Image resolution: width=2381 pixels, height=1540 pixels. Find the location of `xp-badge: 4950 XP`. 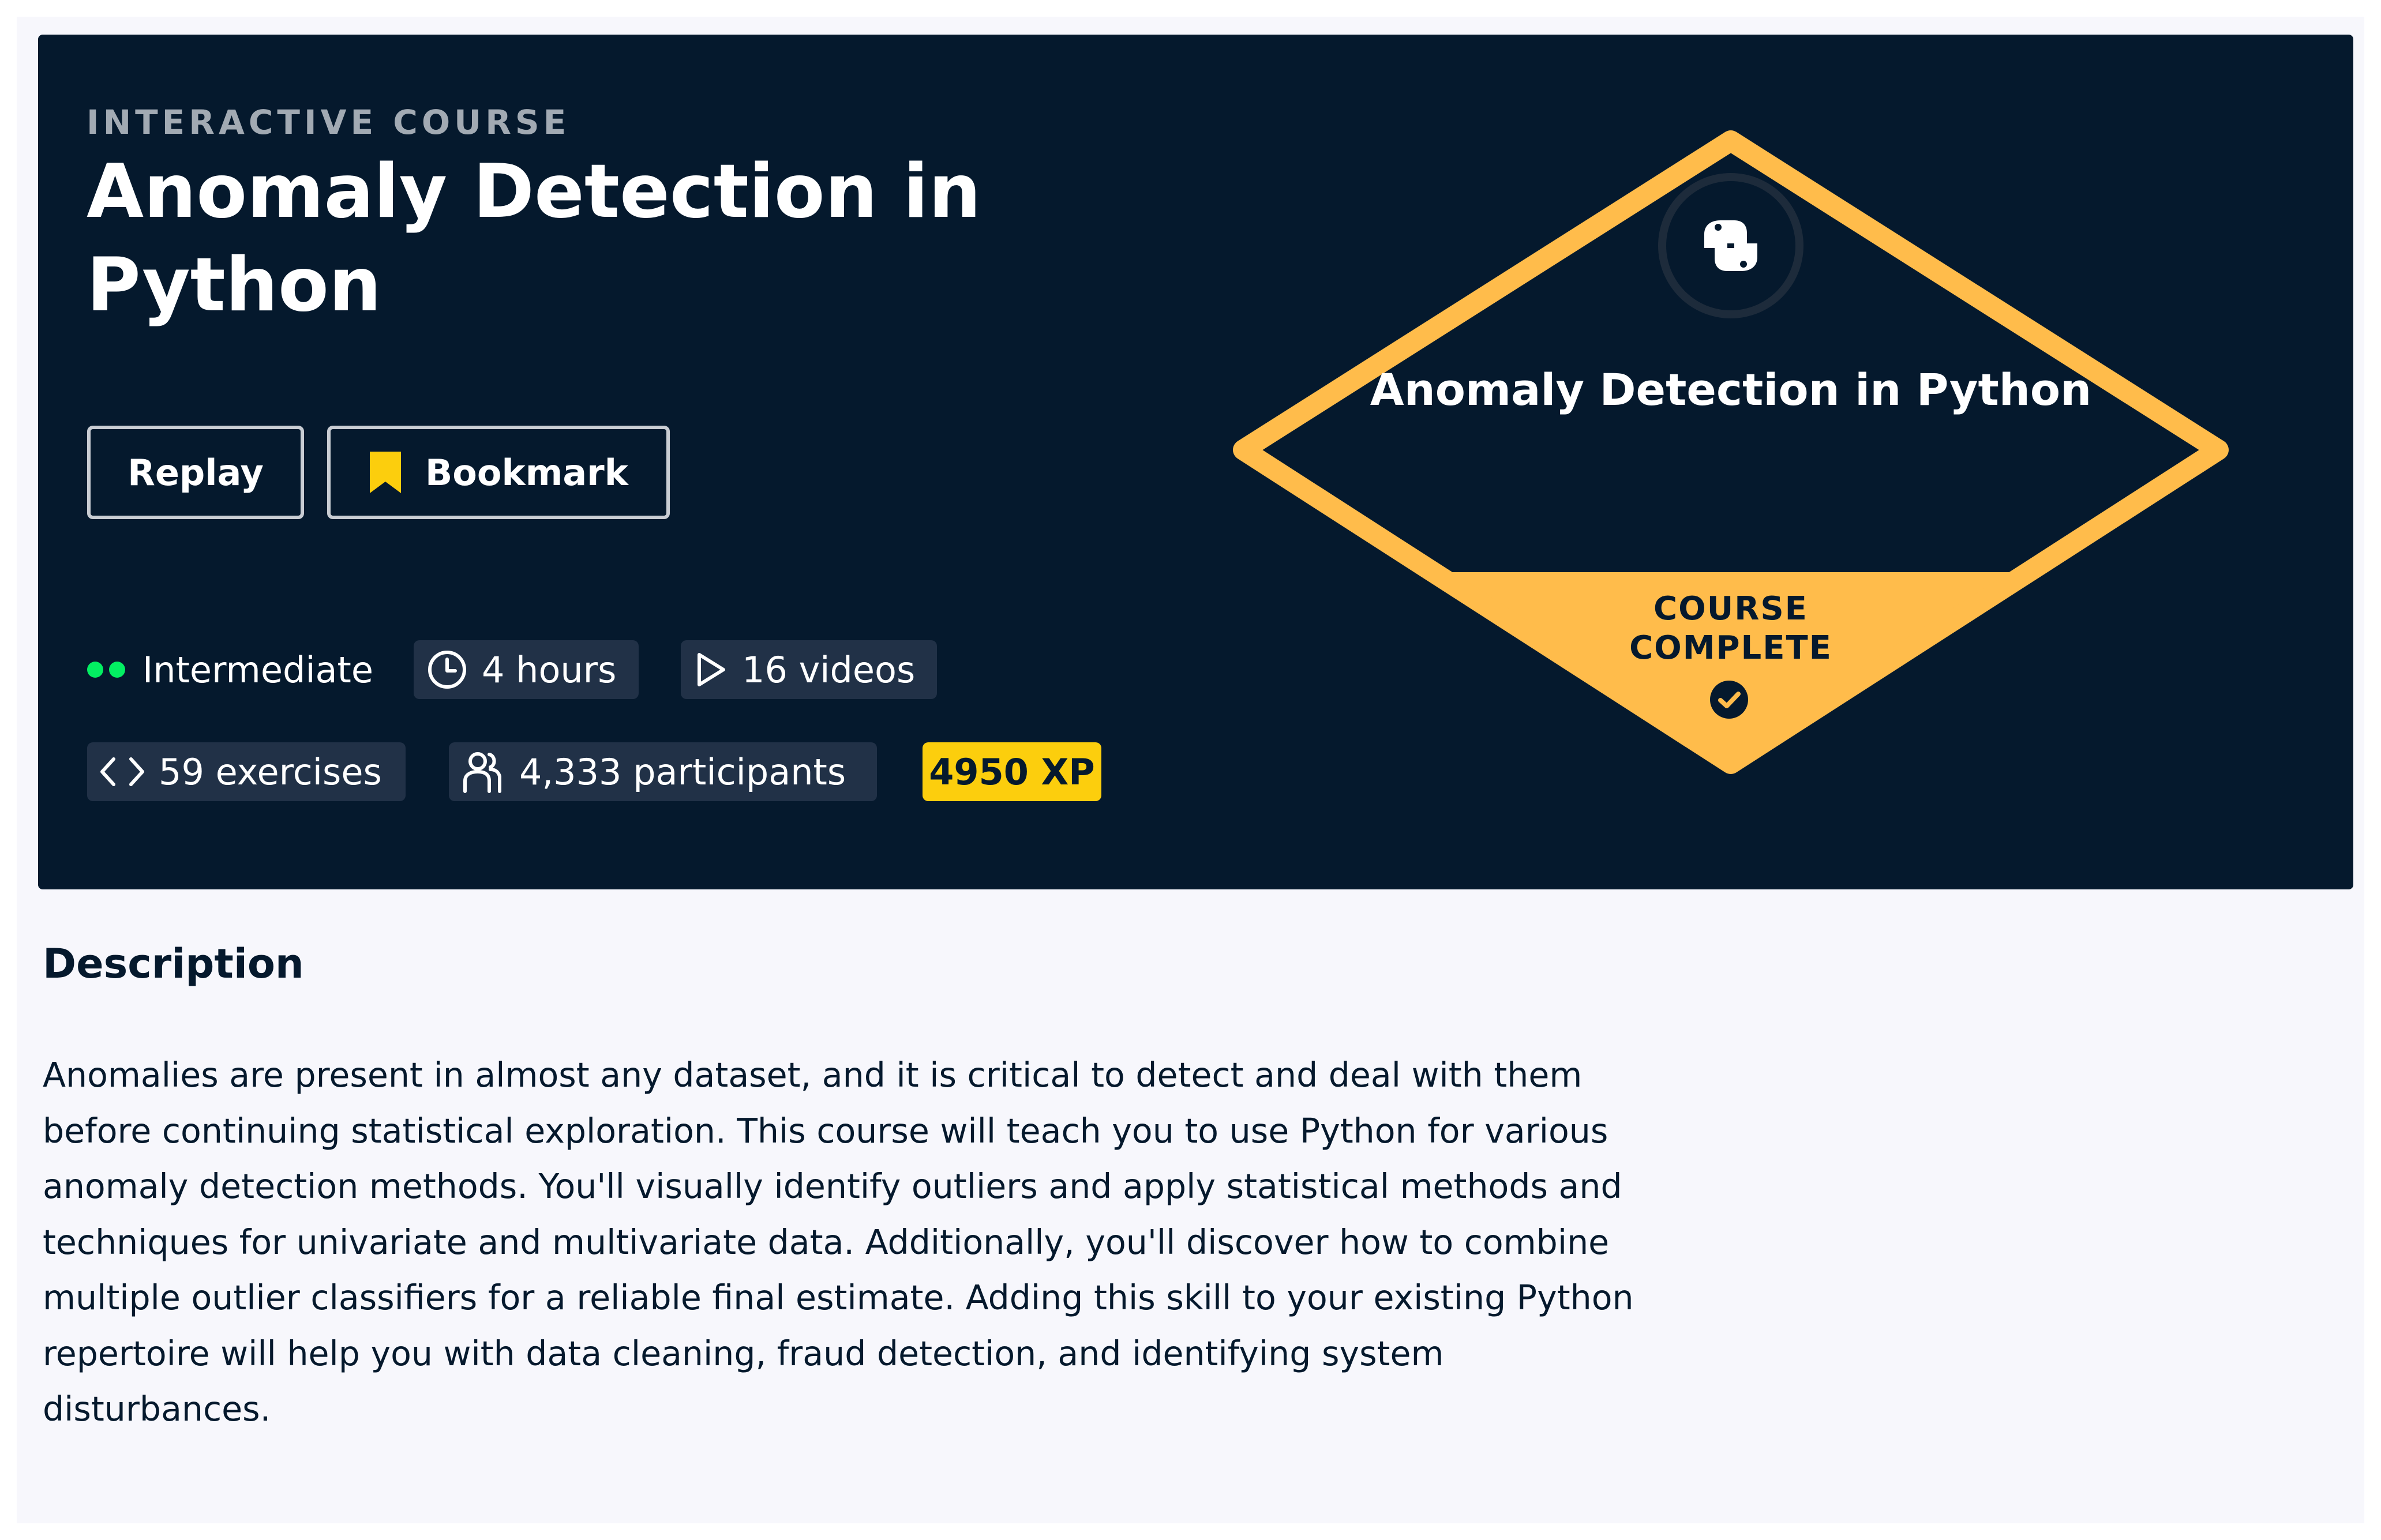

xp-badge: 4950 XP is located at coordinates (1012, 771).